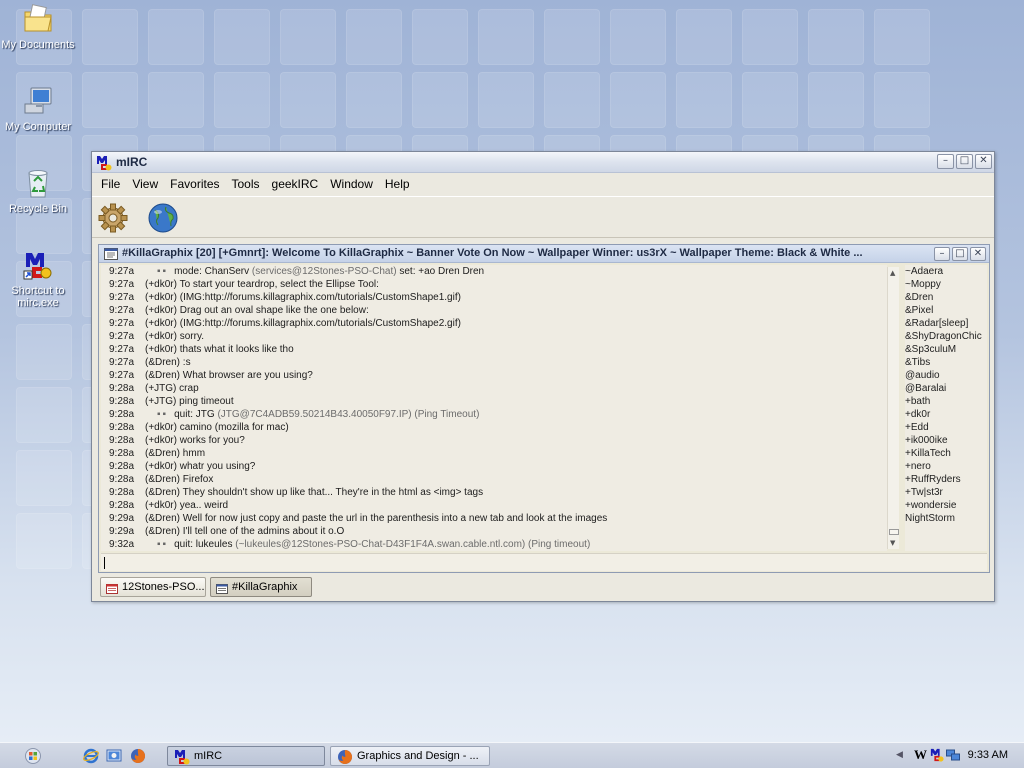 This screenshot has width=1024, height=768. I want to click on nick-list-item: &Tibs, so click(946, 362).